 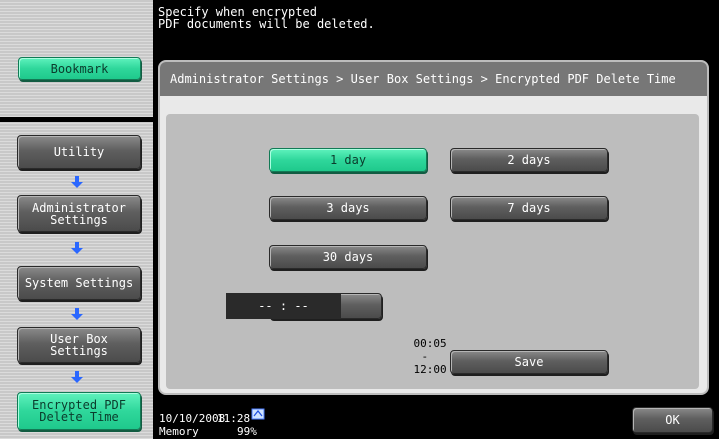 What do you see at coordinates (348, 257) in the screenshot?
I see `option-30-days-button: 30 days` at bounding box center [348, 257].